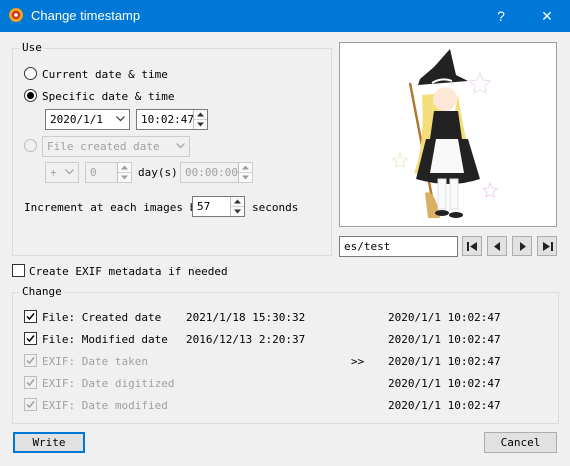 The height and width of the screenshot is (466, 570). Describe the element at coordinates (218, 206) in the screenshot. I see `increment-input: 57` at that location.